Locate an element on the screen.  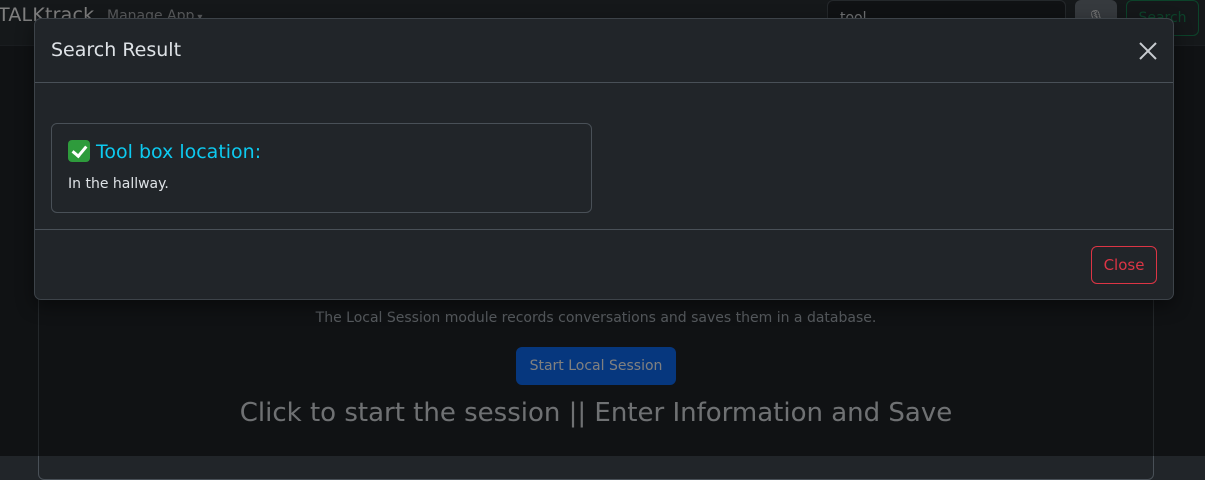
result-title-row: Tool box location: is located at coordinates (164, 151).